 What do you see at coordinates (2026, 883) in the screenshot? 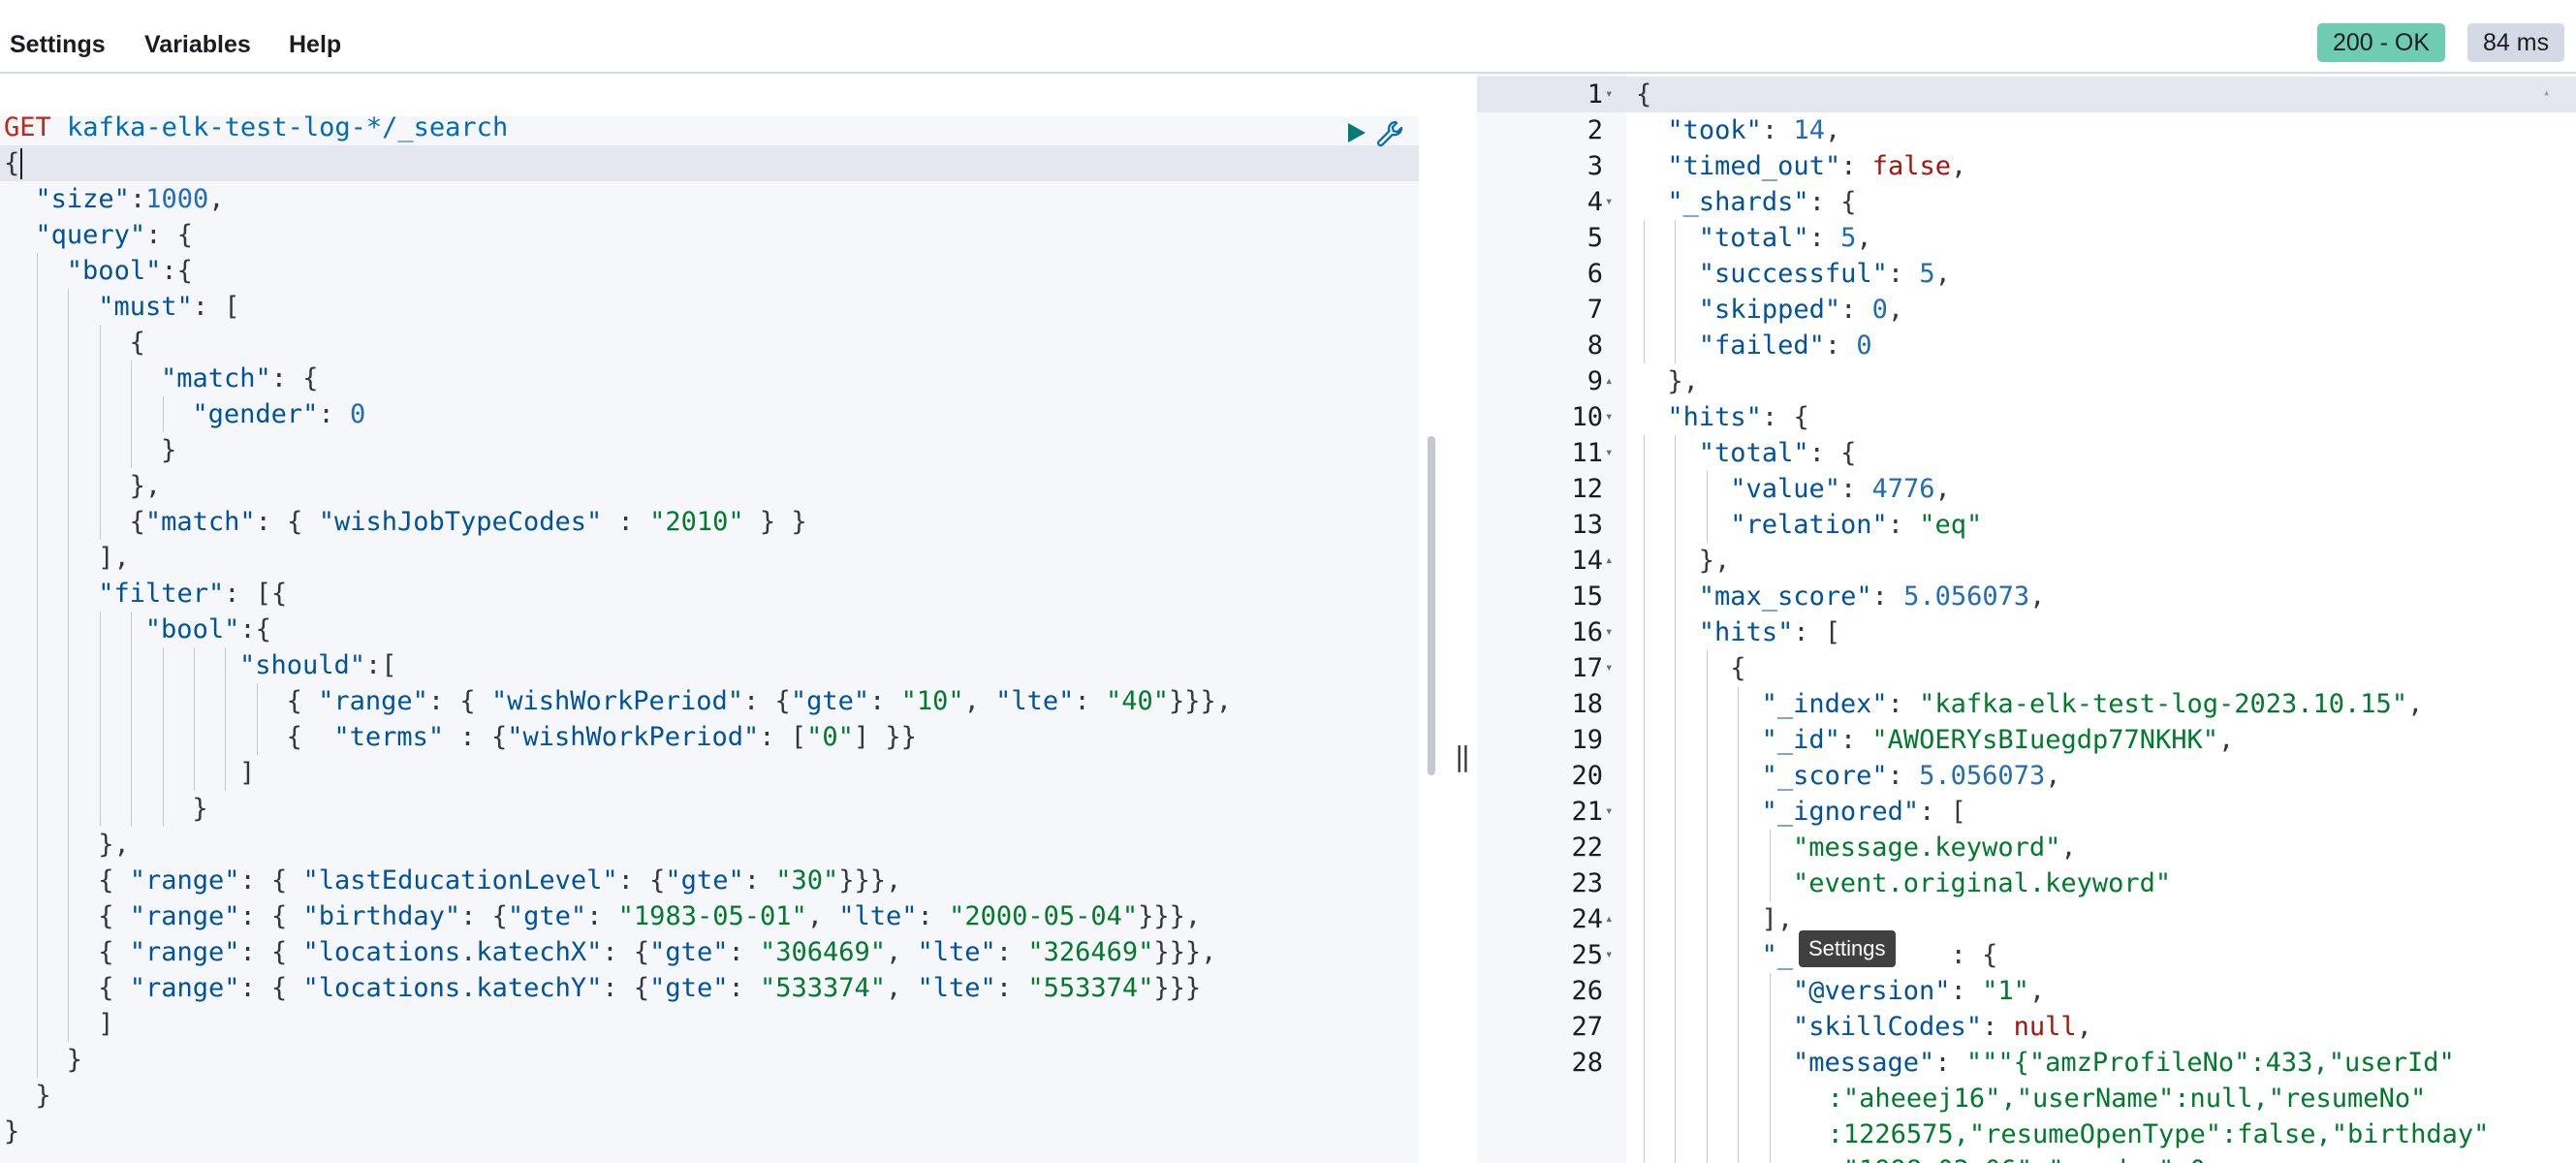
I see `response-code-line: 23 "event.original.keyword"` at bounding box center [2026, 883].